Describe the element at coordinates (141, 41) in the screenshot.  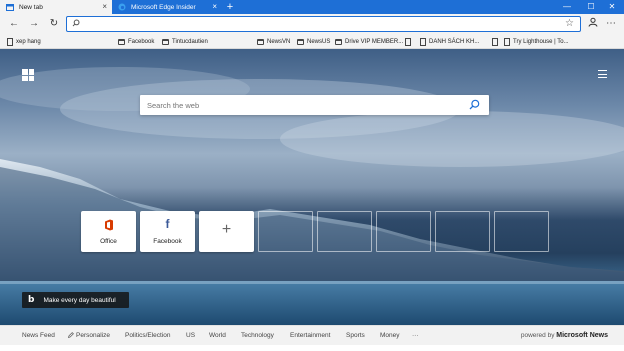
I see `favorite-label: Facebook` at that location.